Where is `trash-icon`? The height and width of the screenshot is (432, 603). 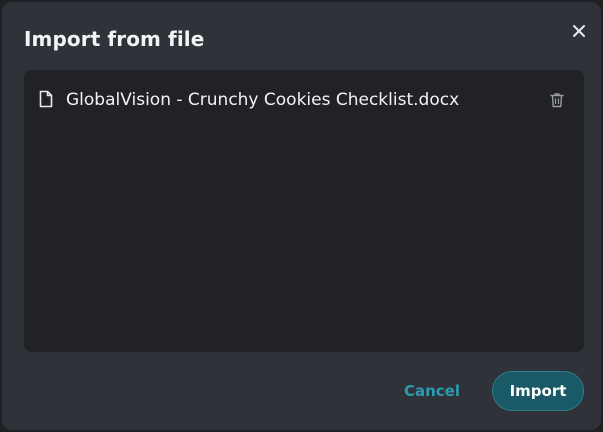 trash-icon is located at coordinates (557, 100).